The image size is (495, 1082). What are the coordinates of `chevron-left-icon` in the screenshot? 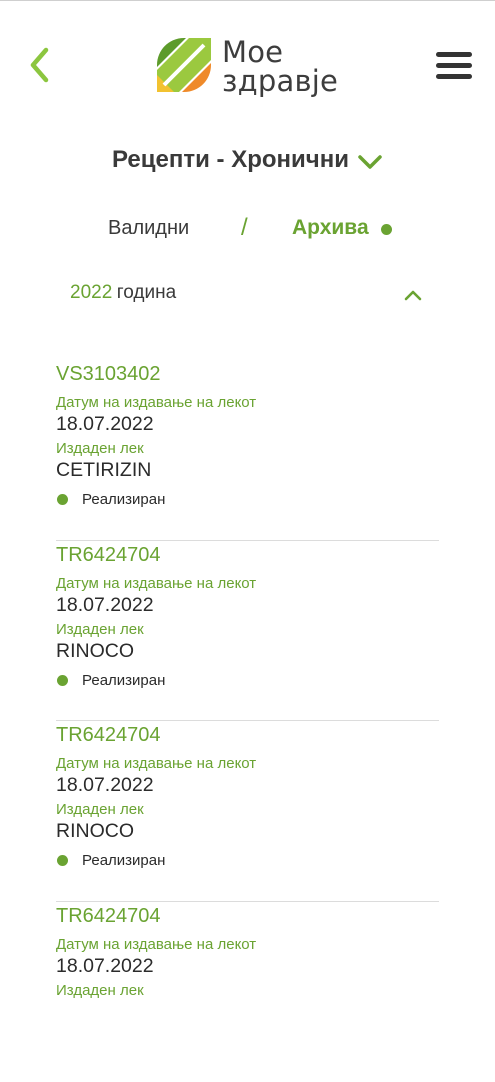 It's located at (42, 65).